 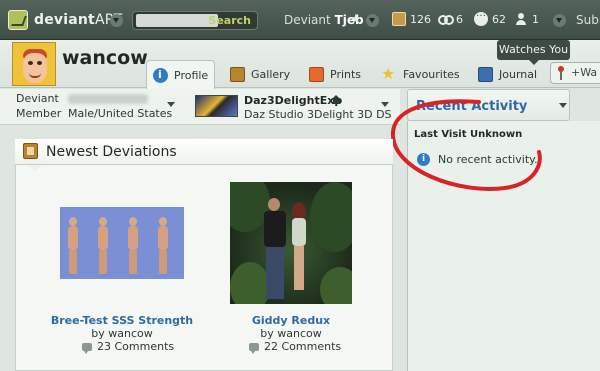 I want to click on deviation-title-link: Bree-Test SSS Strength, so click(x=122, y=320).